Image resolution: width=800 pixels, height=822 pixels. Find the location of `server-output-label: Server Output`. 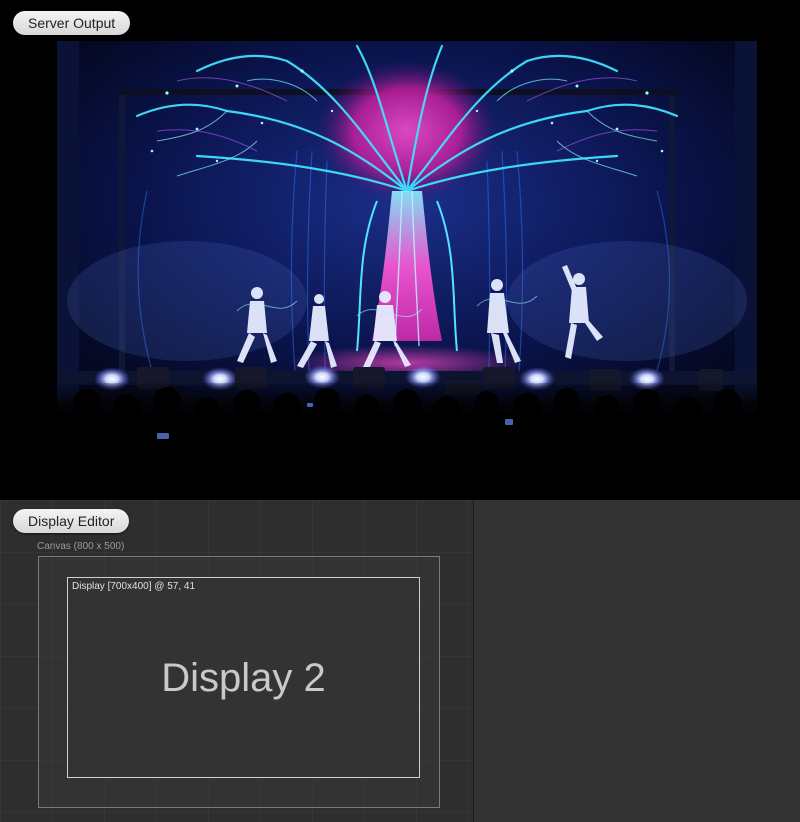

server-output-label: Server Output is located at coordinates (72, 23).